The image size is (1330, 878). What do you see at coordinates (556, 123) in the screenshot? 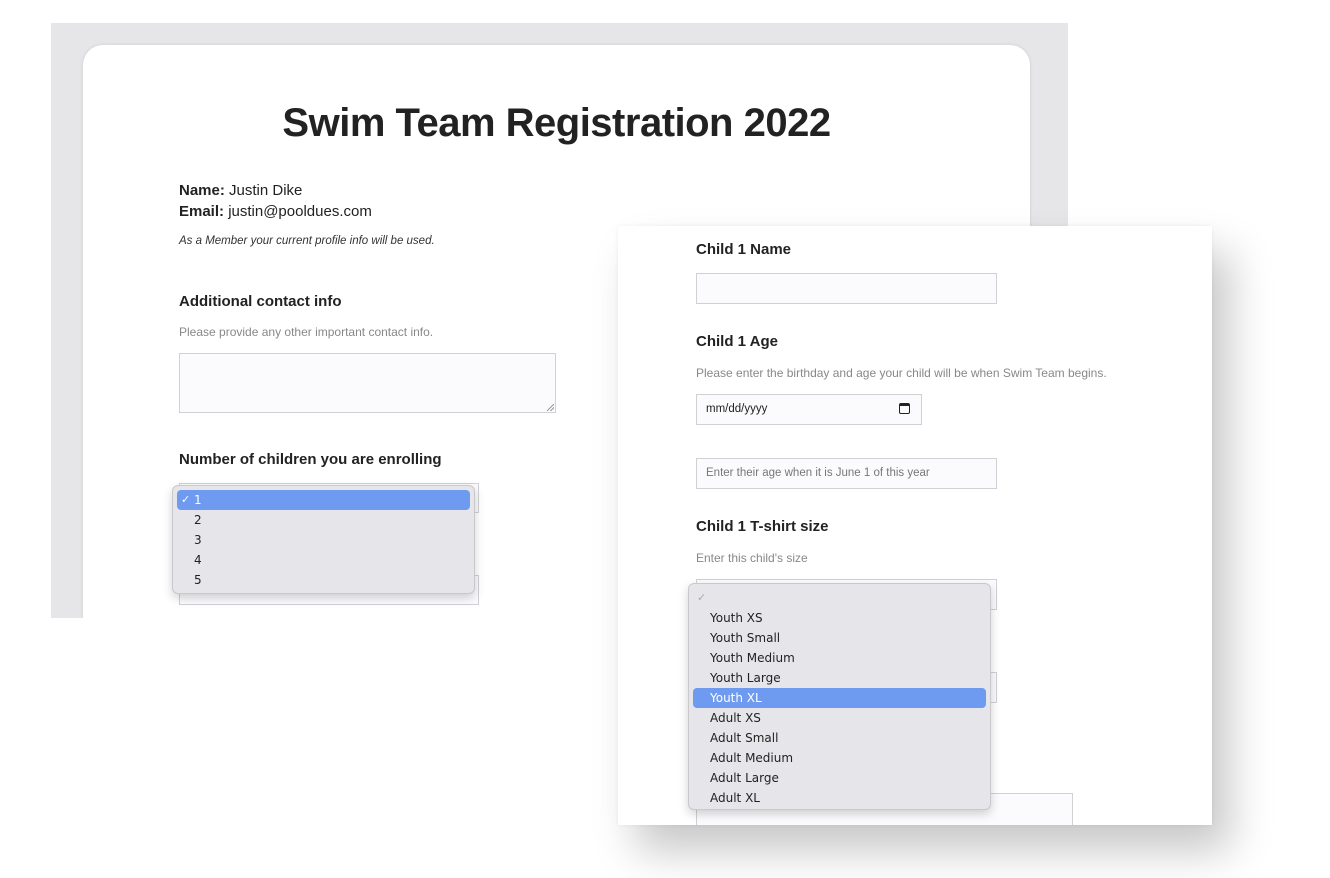
I see `page-title: Swim Team Registration 2022` at bounding box center [556, 123].